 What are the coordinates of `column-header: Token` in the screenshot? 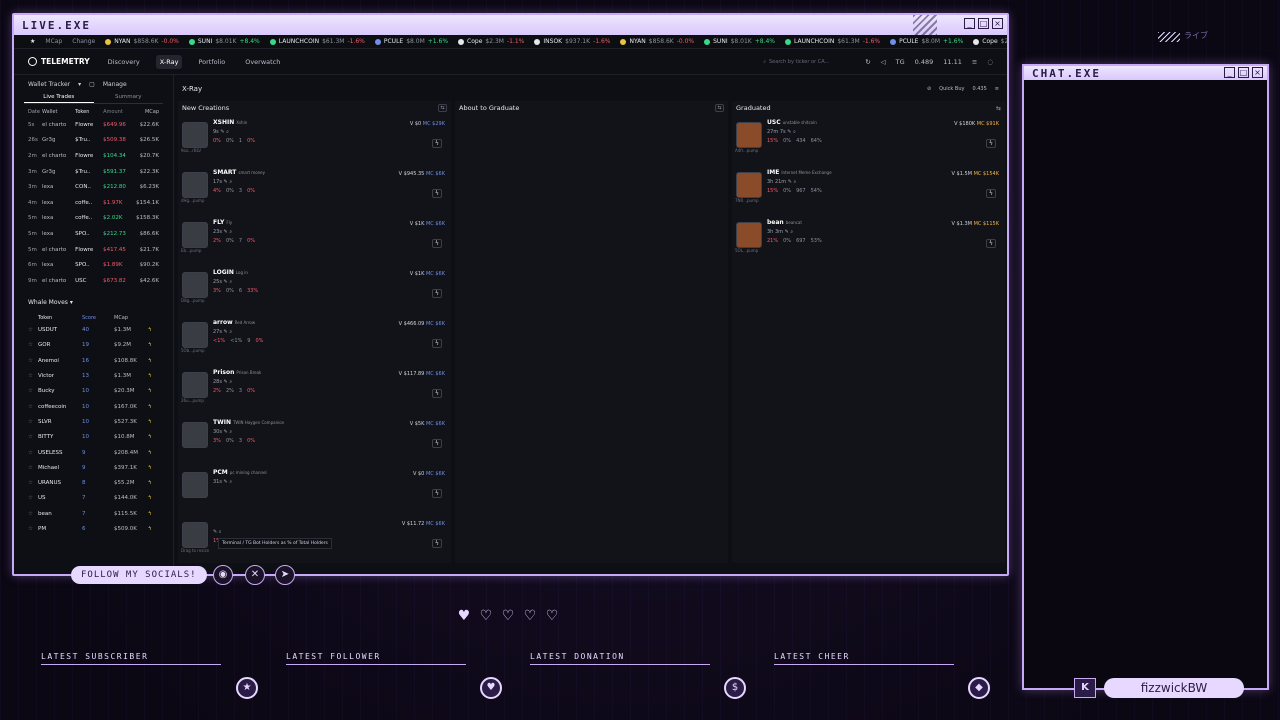 It's located at (89, 112).